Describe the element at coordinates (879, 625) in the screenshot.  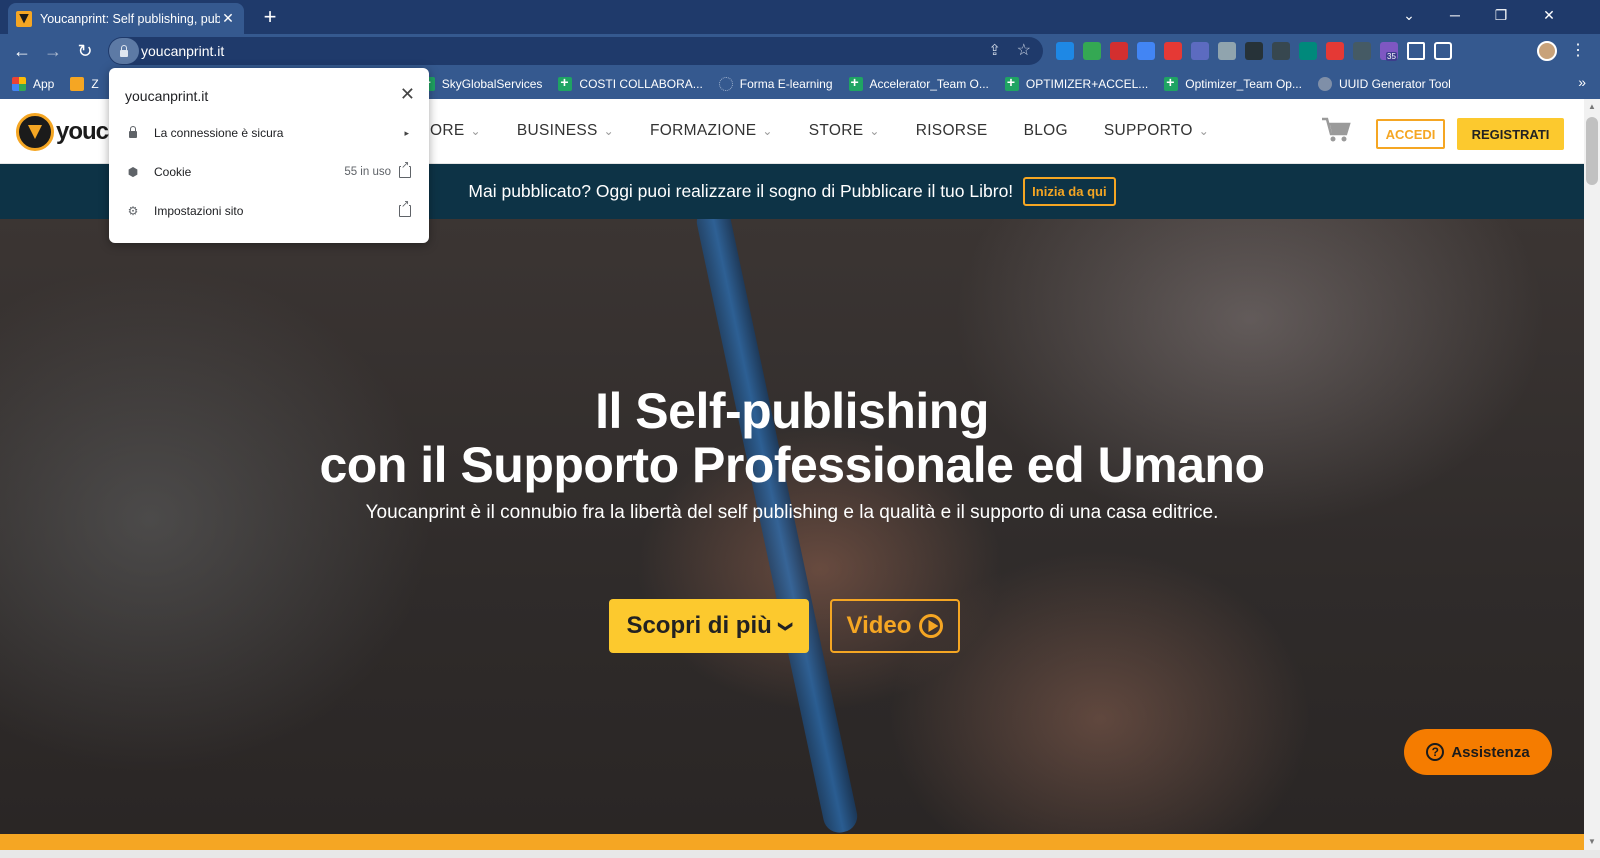
I see `video-label: Video` at that location.